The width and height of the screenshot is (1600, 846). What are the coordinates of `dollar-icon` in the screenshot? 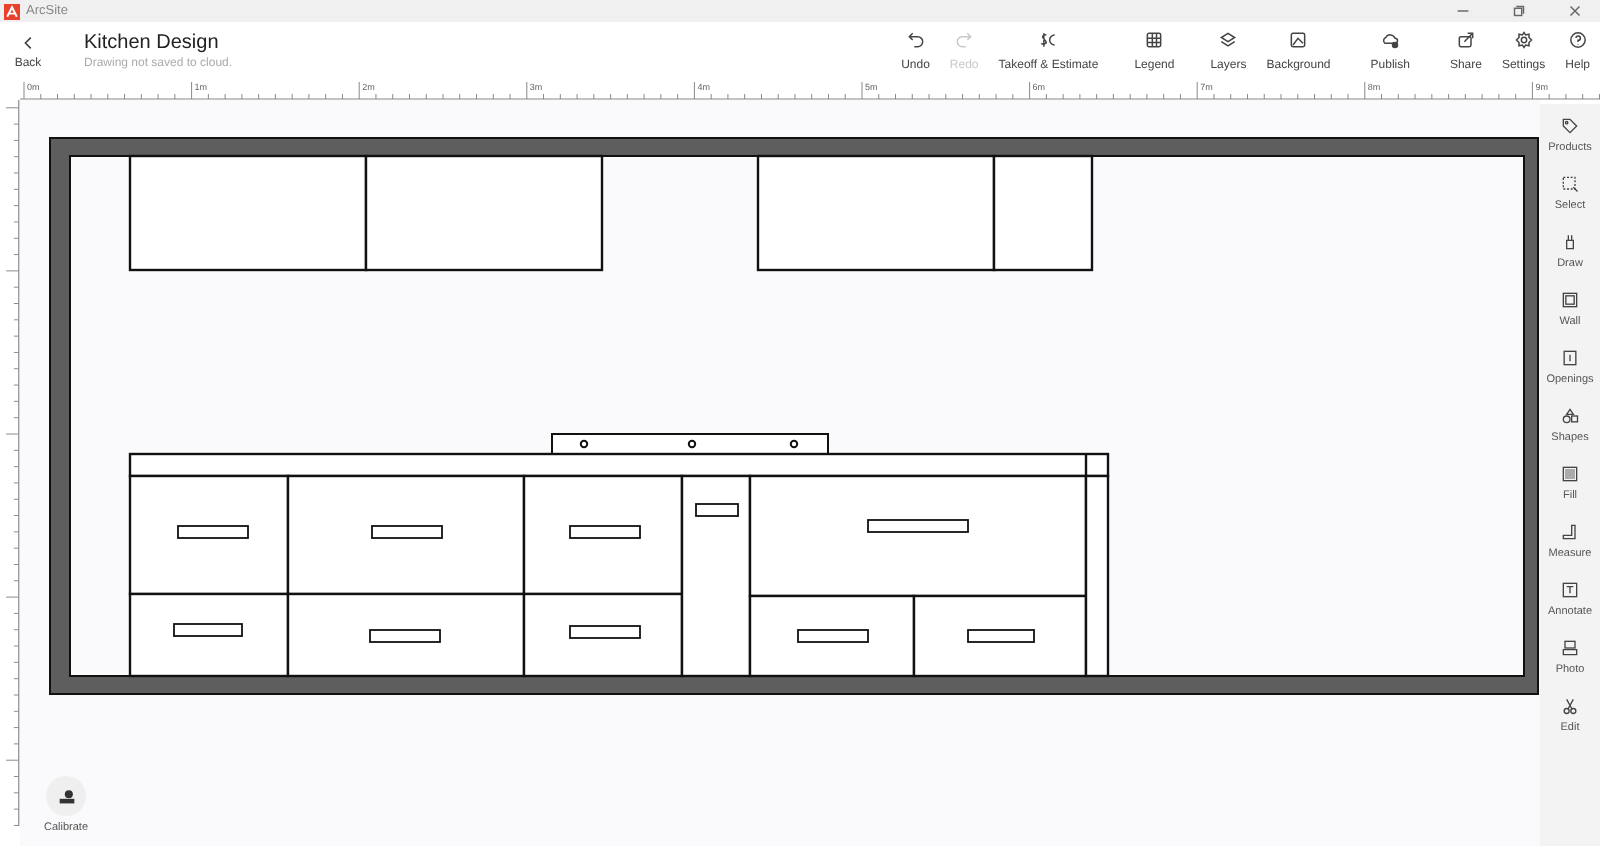 It's located at (1048, 40).